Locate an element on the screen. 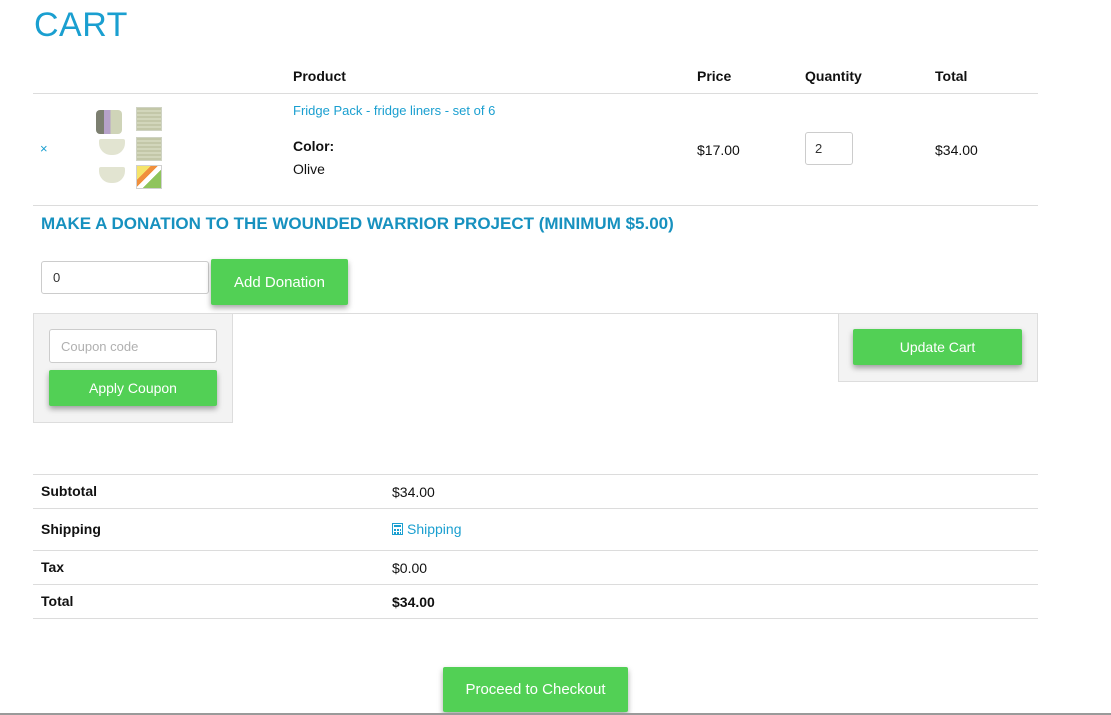  column-header-quantity: Quantity is located at coordinates (833, 76).